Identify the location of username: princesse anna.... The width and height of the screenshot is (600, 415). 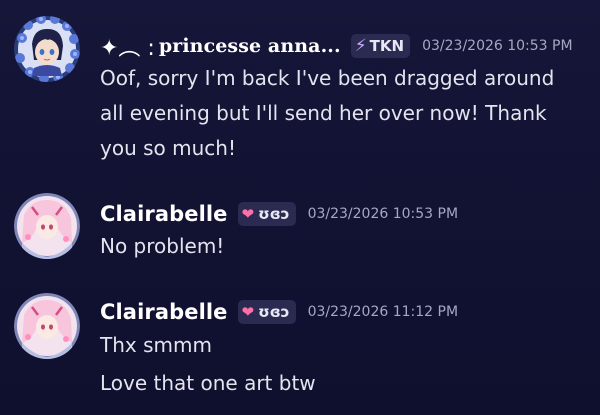
(250, 46).